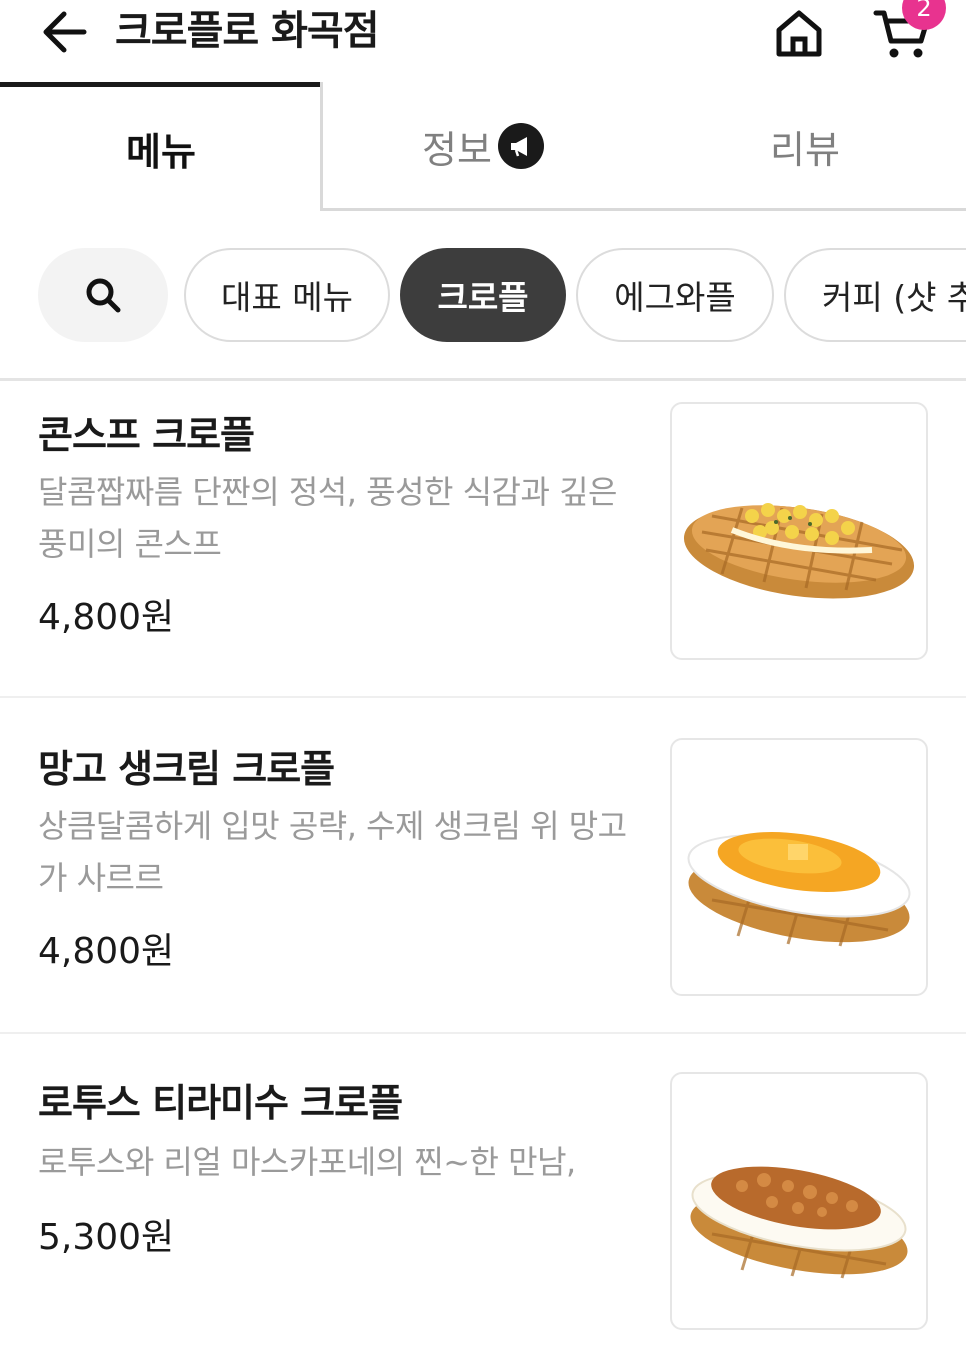 Image resolution: width=966 pixels, height=1363 pixels. What do you see at coordinates (457, 149) in the screenshot?
I see `tab-info-label: 정보` at bounding box center [457, 149].